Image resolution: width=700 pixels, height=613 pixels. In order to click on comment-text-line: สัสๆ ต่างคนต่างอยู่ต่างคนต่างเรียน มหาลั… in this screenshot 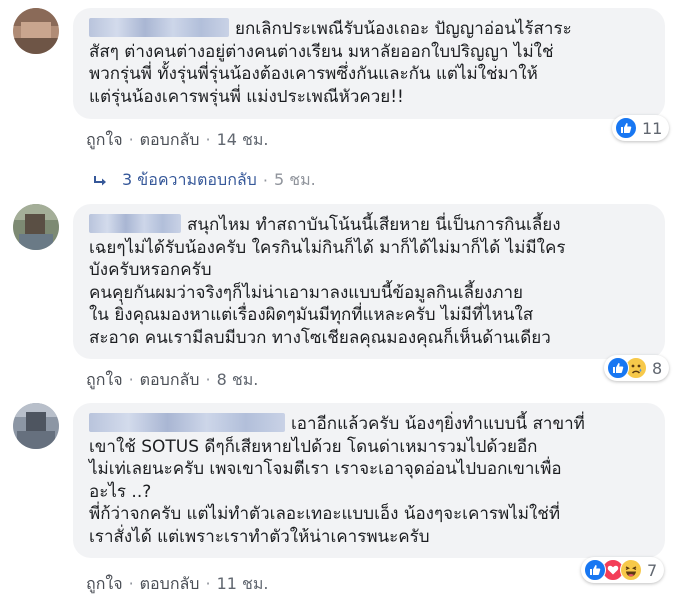, I will do `click(321, 51)`.